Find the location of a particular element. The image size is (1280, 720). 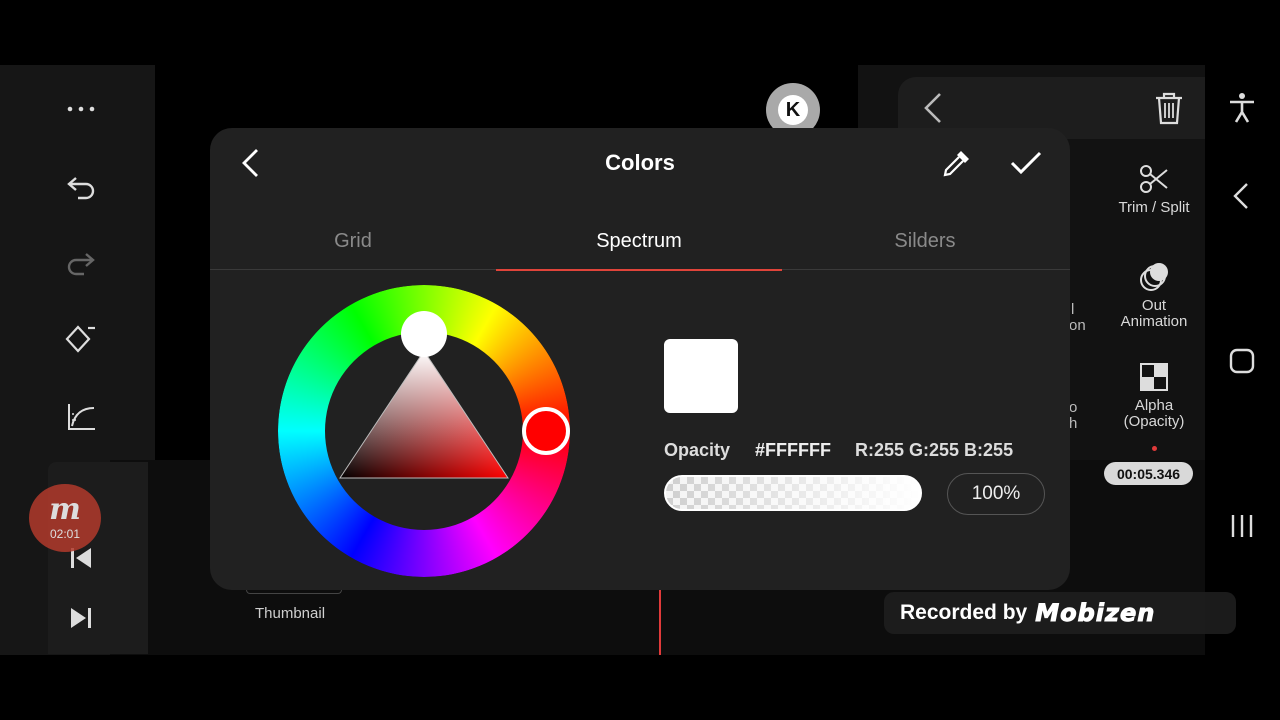

saturation-handle is located at coordinates (424, 334).